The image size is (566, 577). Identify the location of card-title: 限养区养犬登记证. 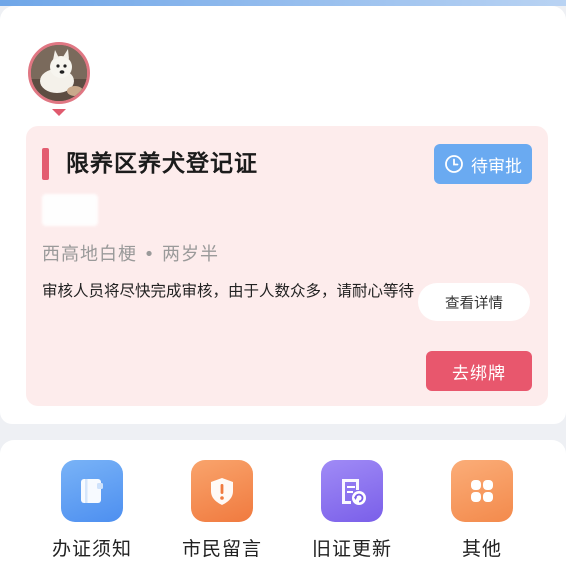
(162, 164).